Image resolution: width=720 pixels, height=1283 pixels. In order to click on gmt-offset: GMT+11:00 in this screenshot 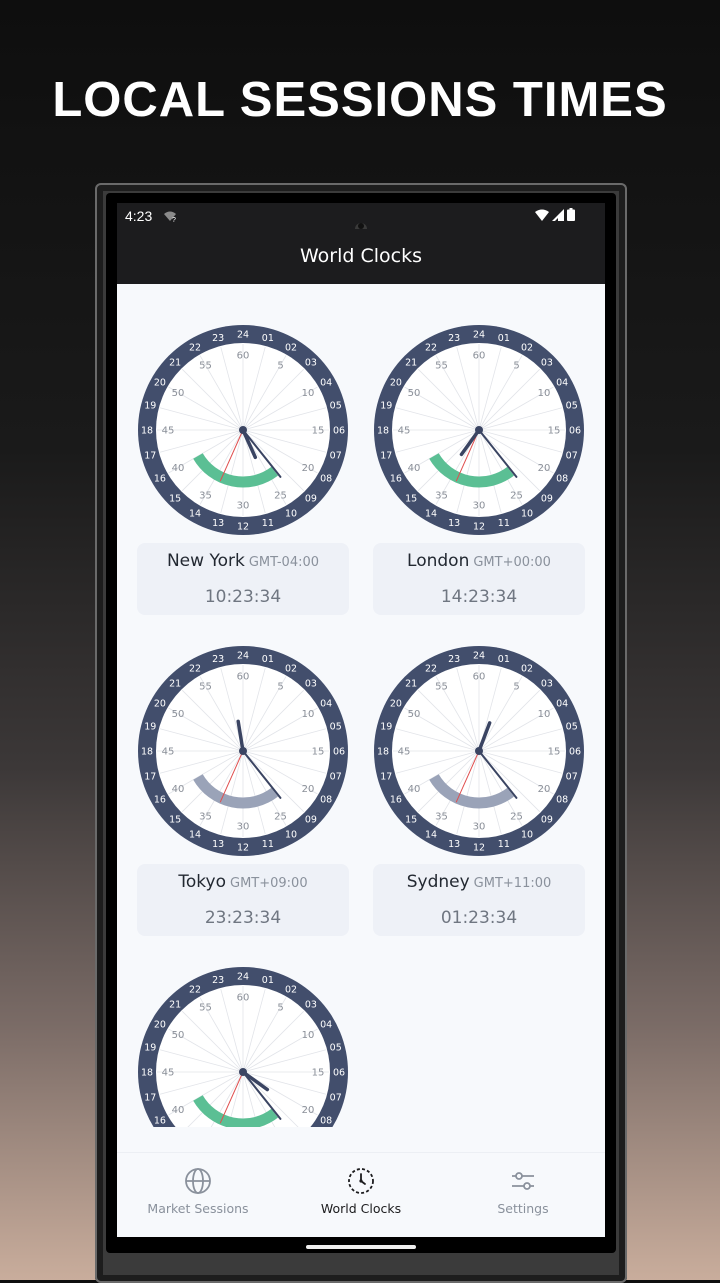, I will do `click(512, 883)`.